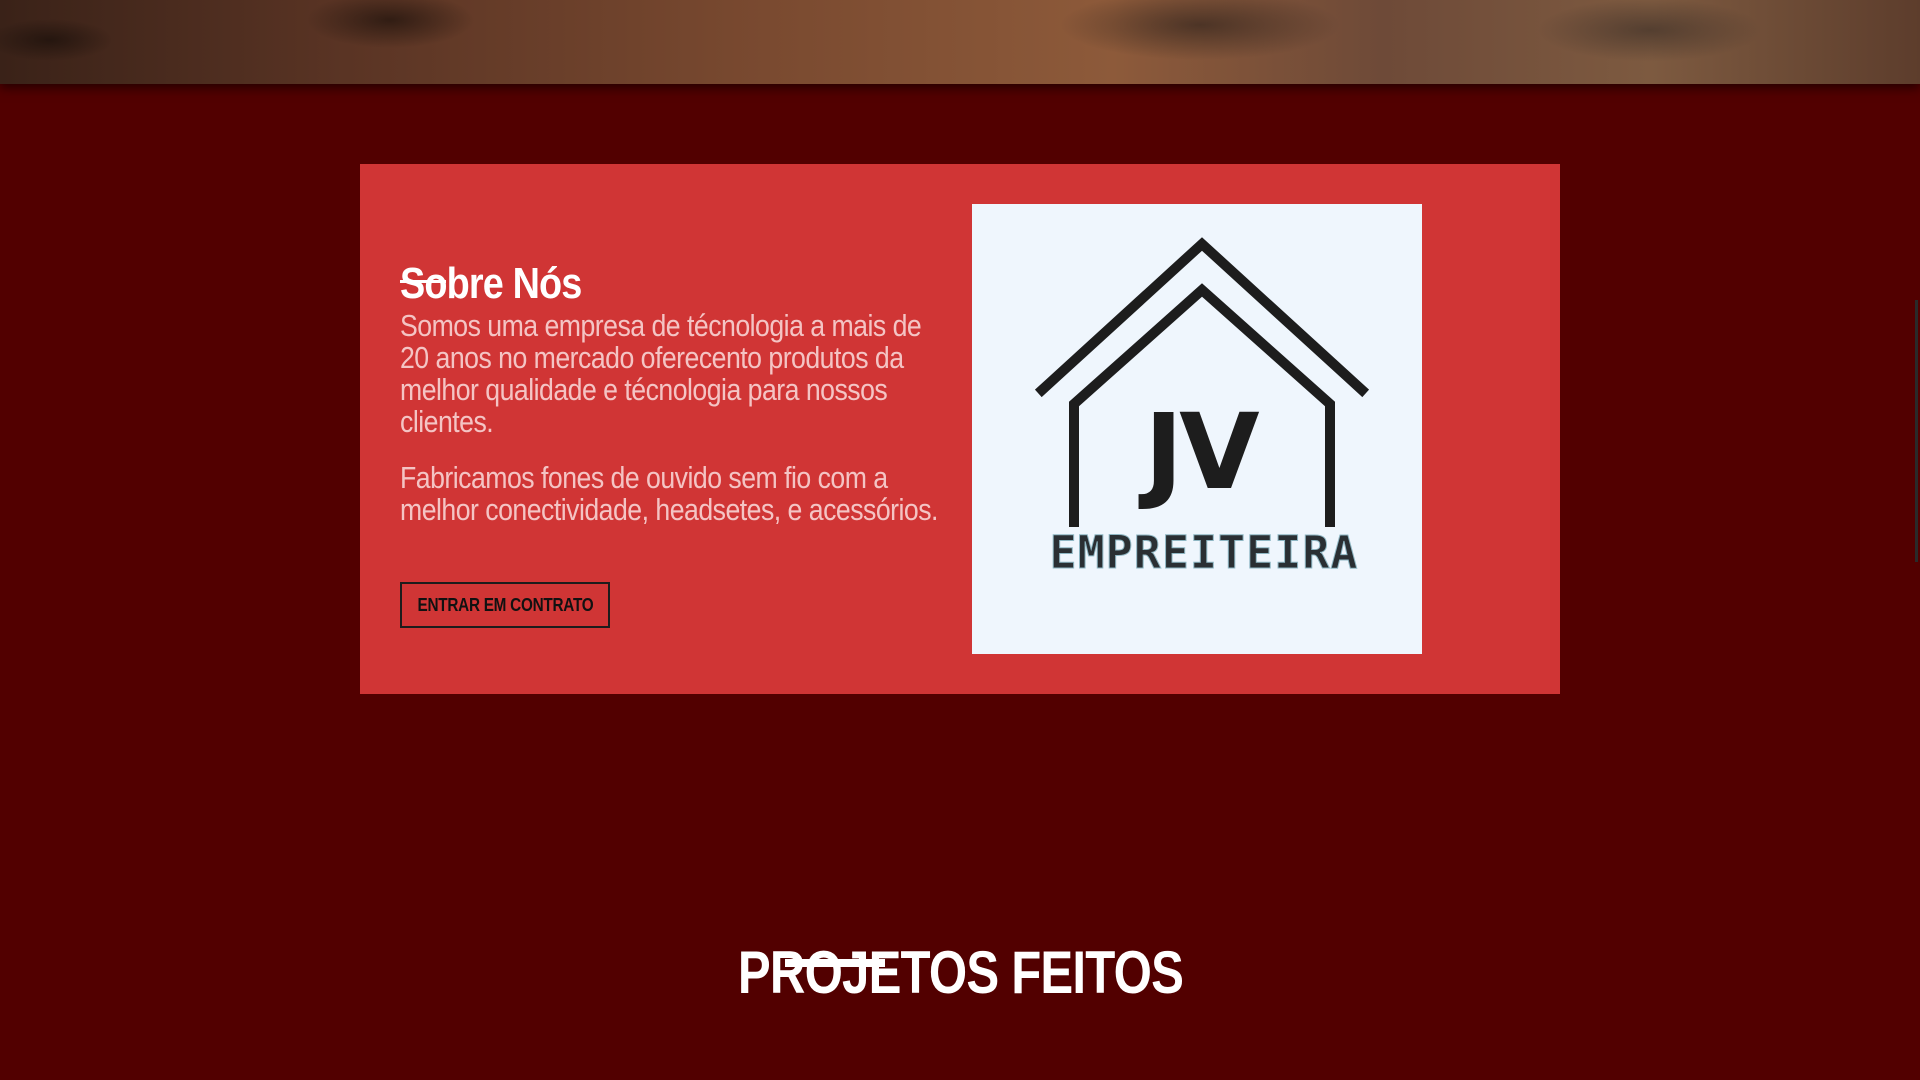 The width and height of the screenshot is (1920, 1080). I want to click on company-logo: JV EMPREITEIRA, so click(1197, 429).